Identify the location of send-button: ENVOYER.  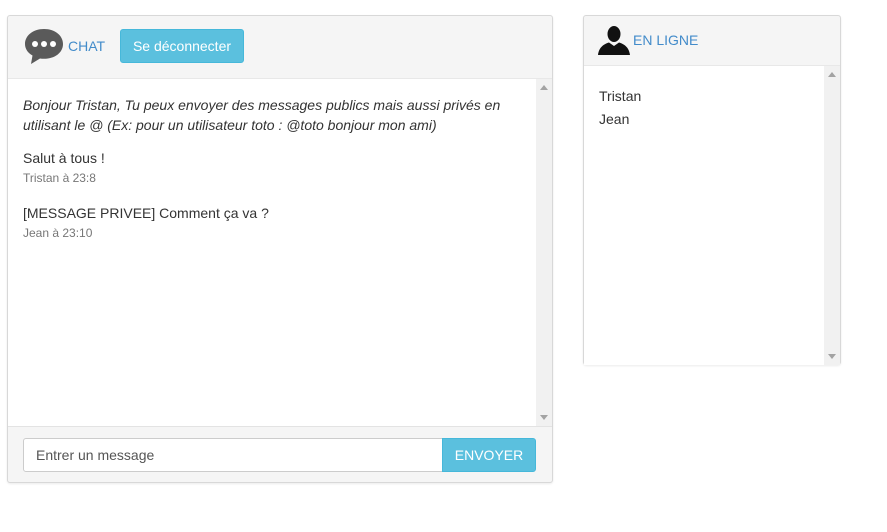
(489, 455).